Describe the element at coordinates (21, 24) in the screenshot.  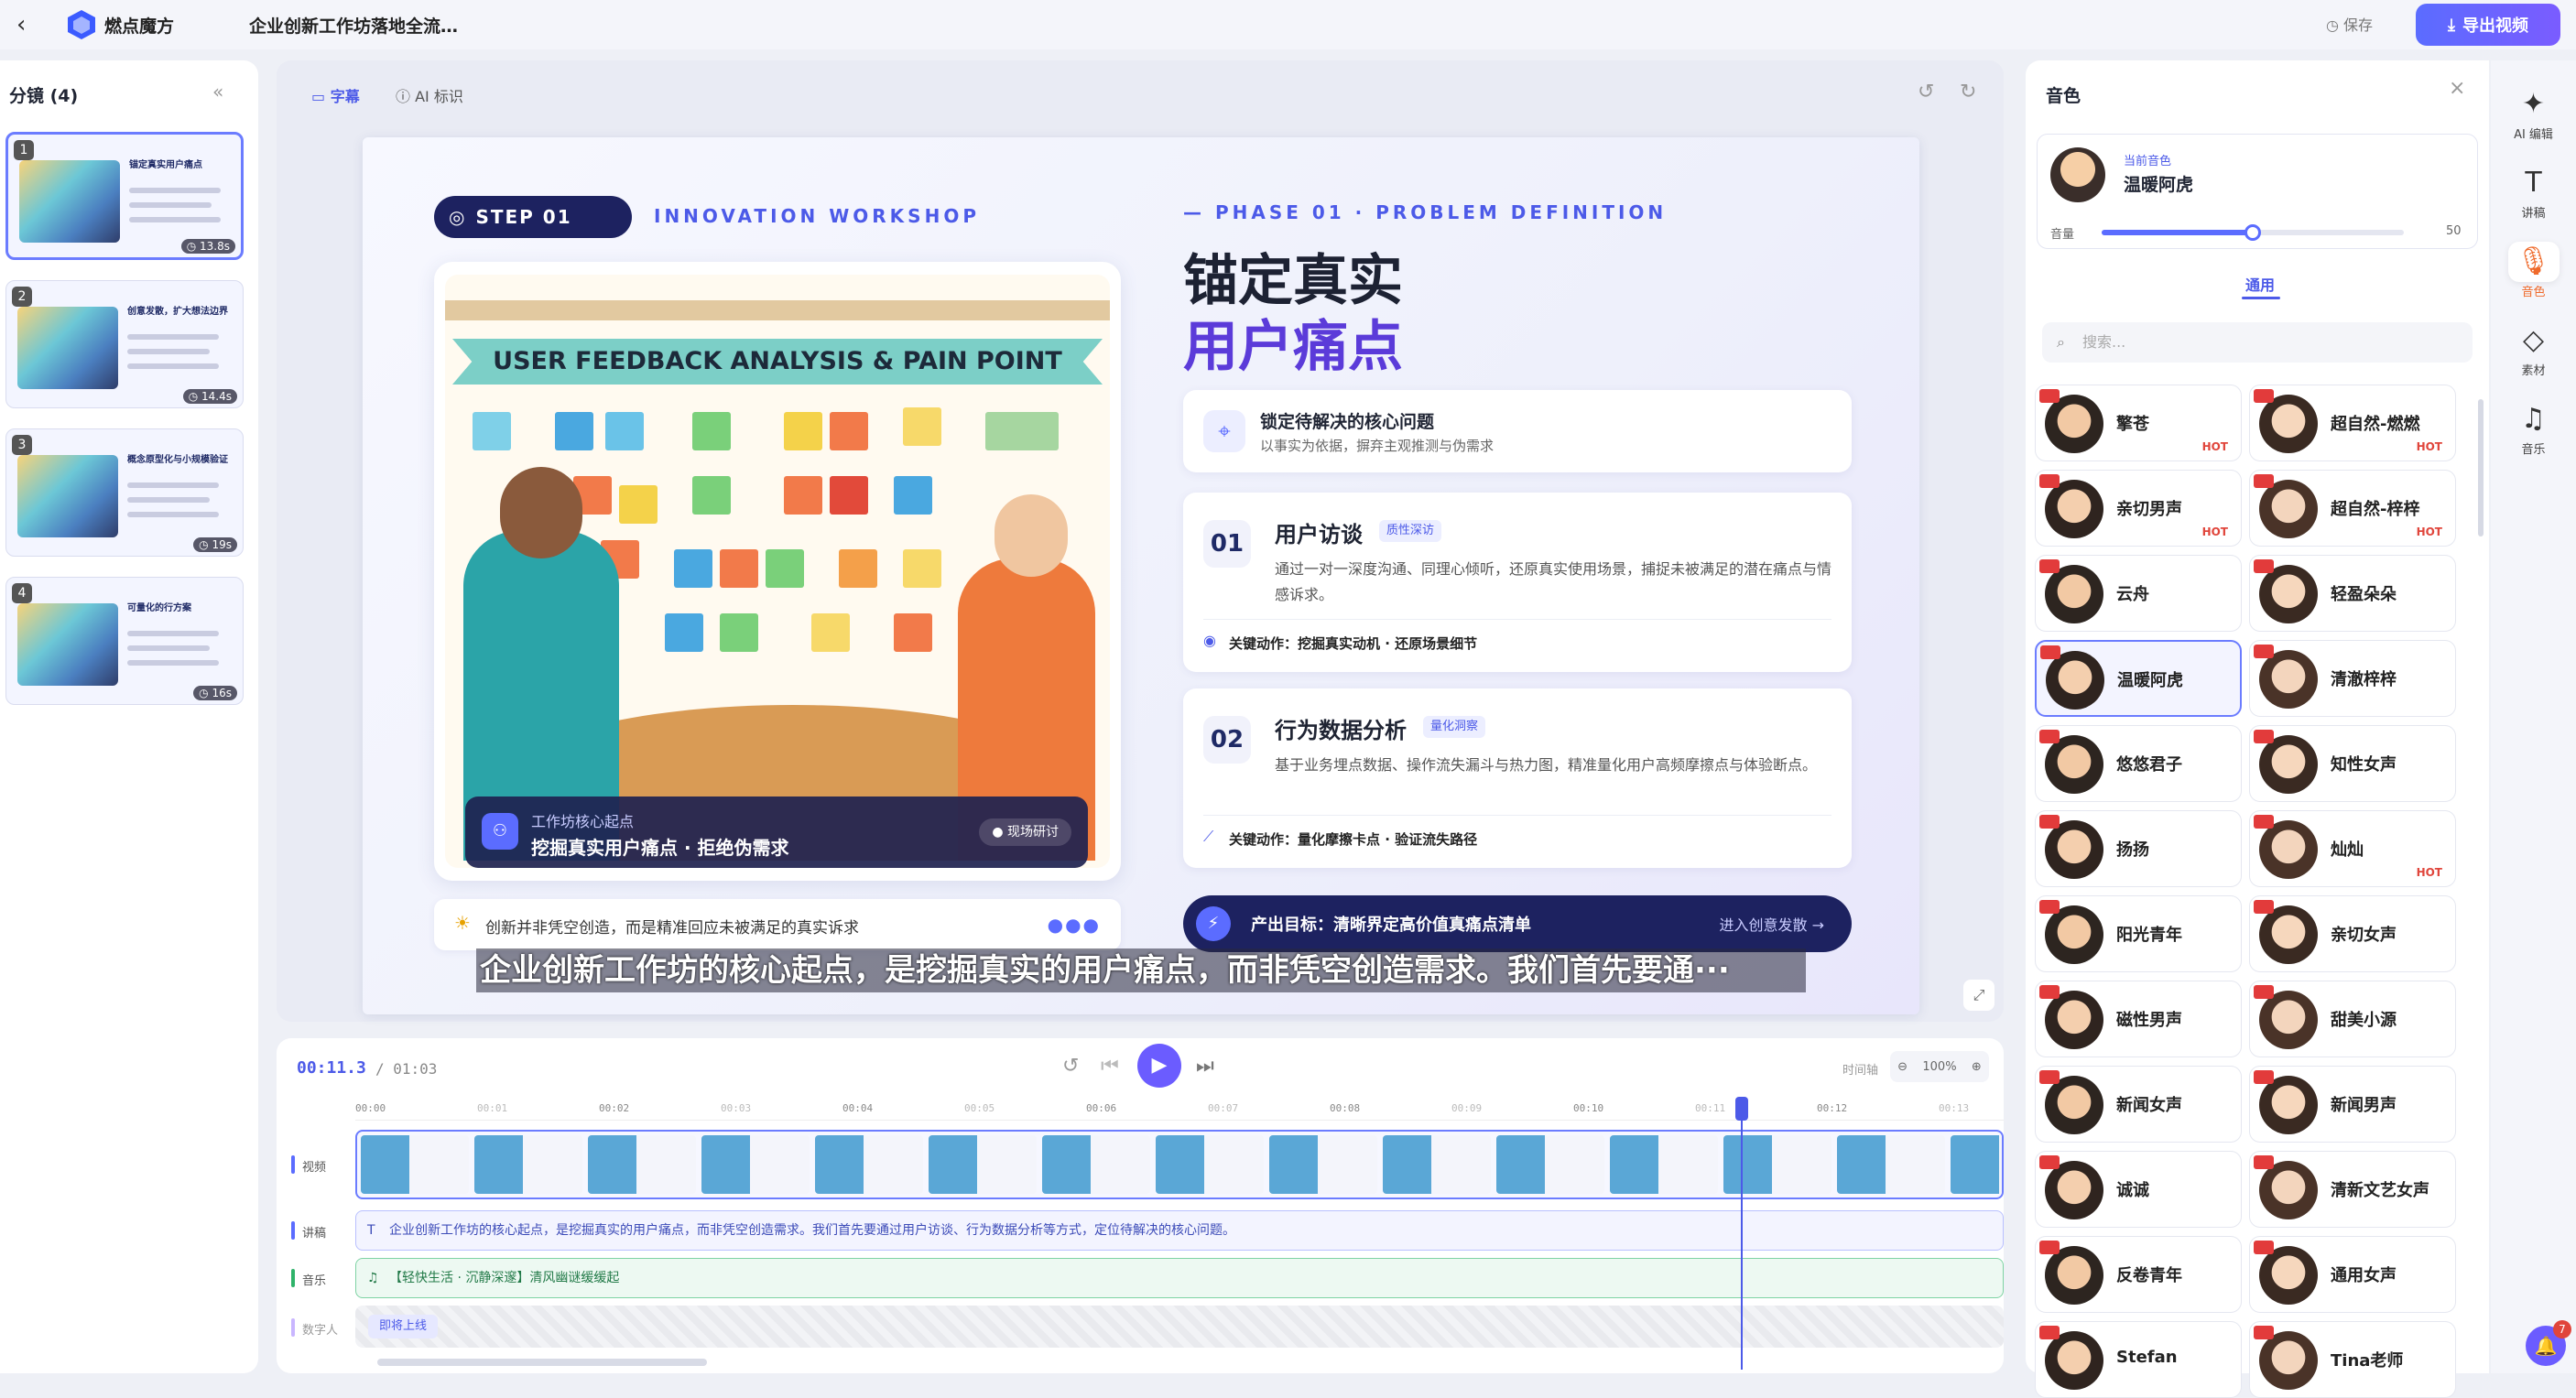
I see `back-icon: ‹` at that location.